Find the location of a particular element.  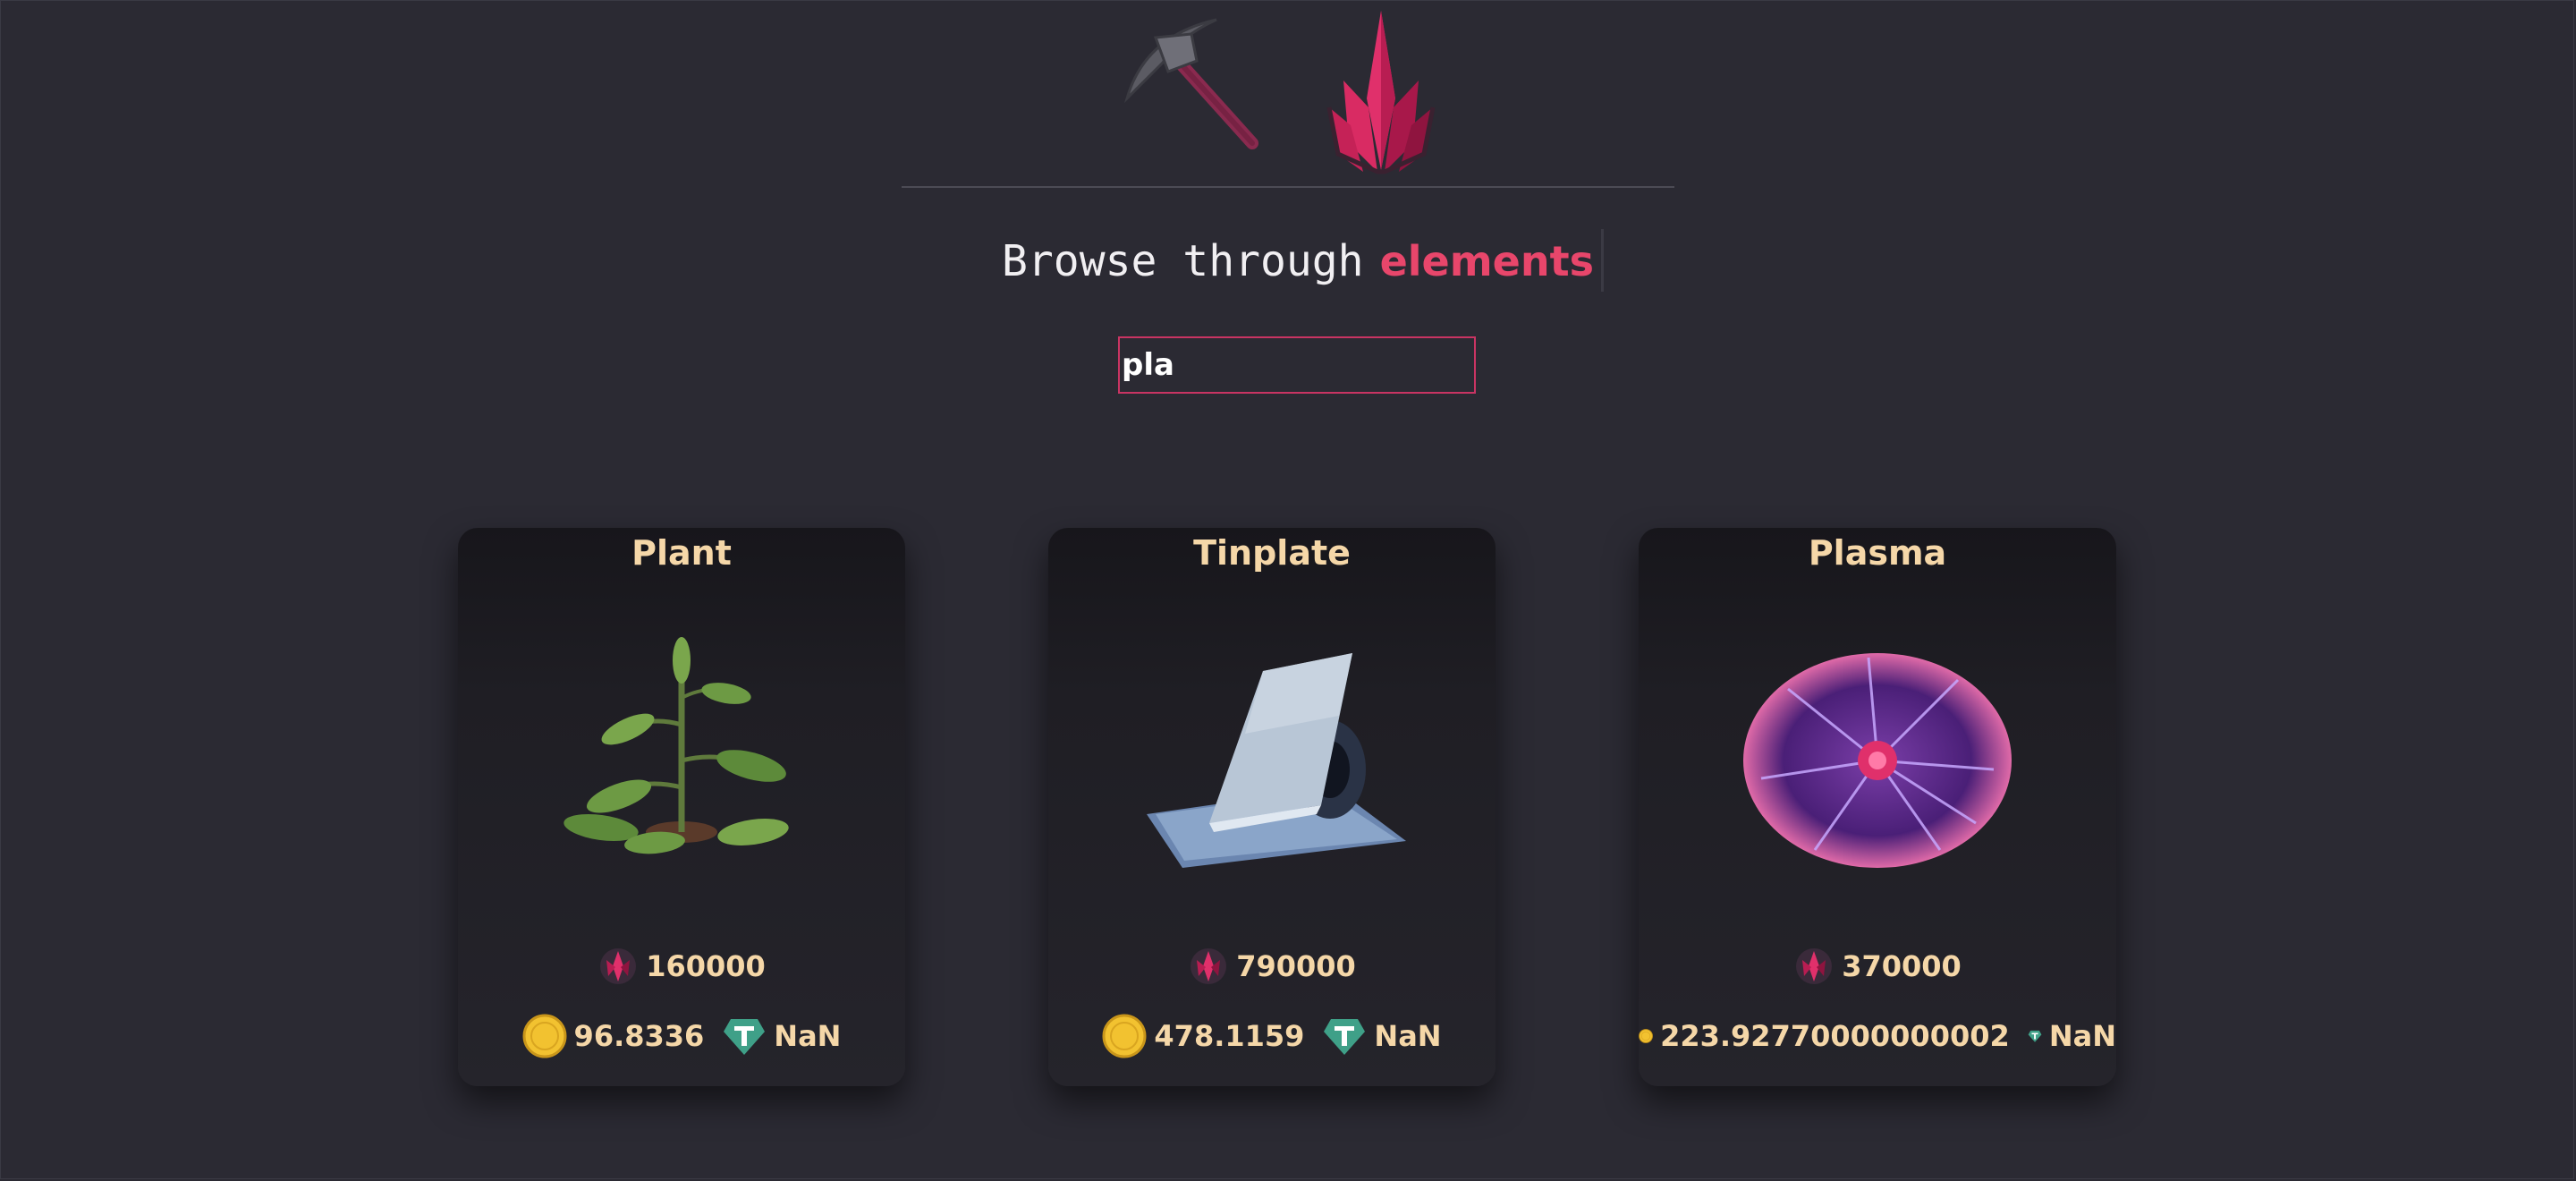

crystal-icon is located at coordinates (1381, 92).